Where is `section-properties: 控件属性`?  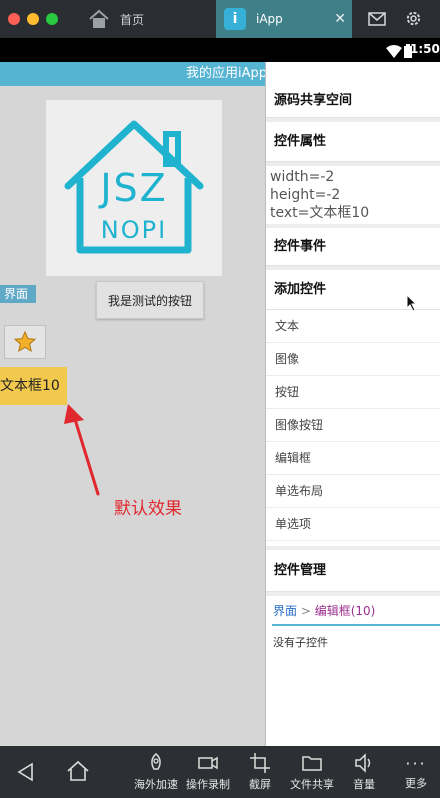 section-properties: 控件属性 is located at coordinates (353, 142).